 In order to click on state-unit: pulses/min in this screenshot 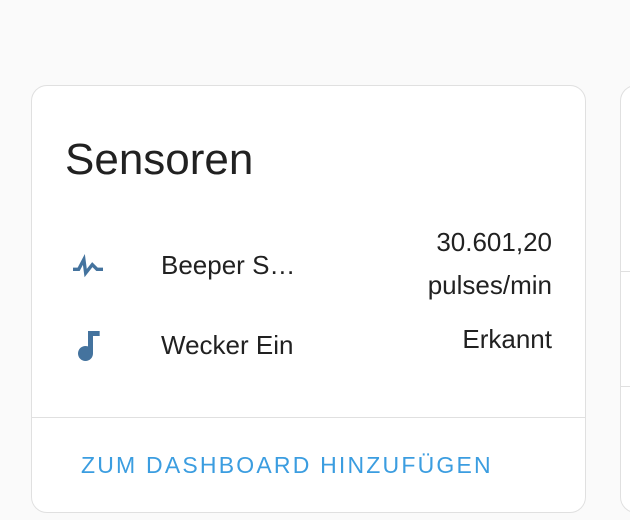, I will do `click(489, 285)`.